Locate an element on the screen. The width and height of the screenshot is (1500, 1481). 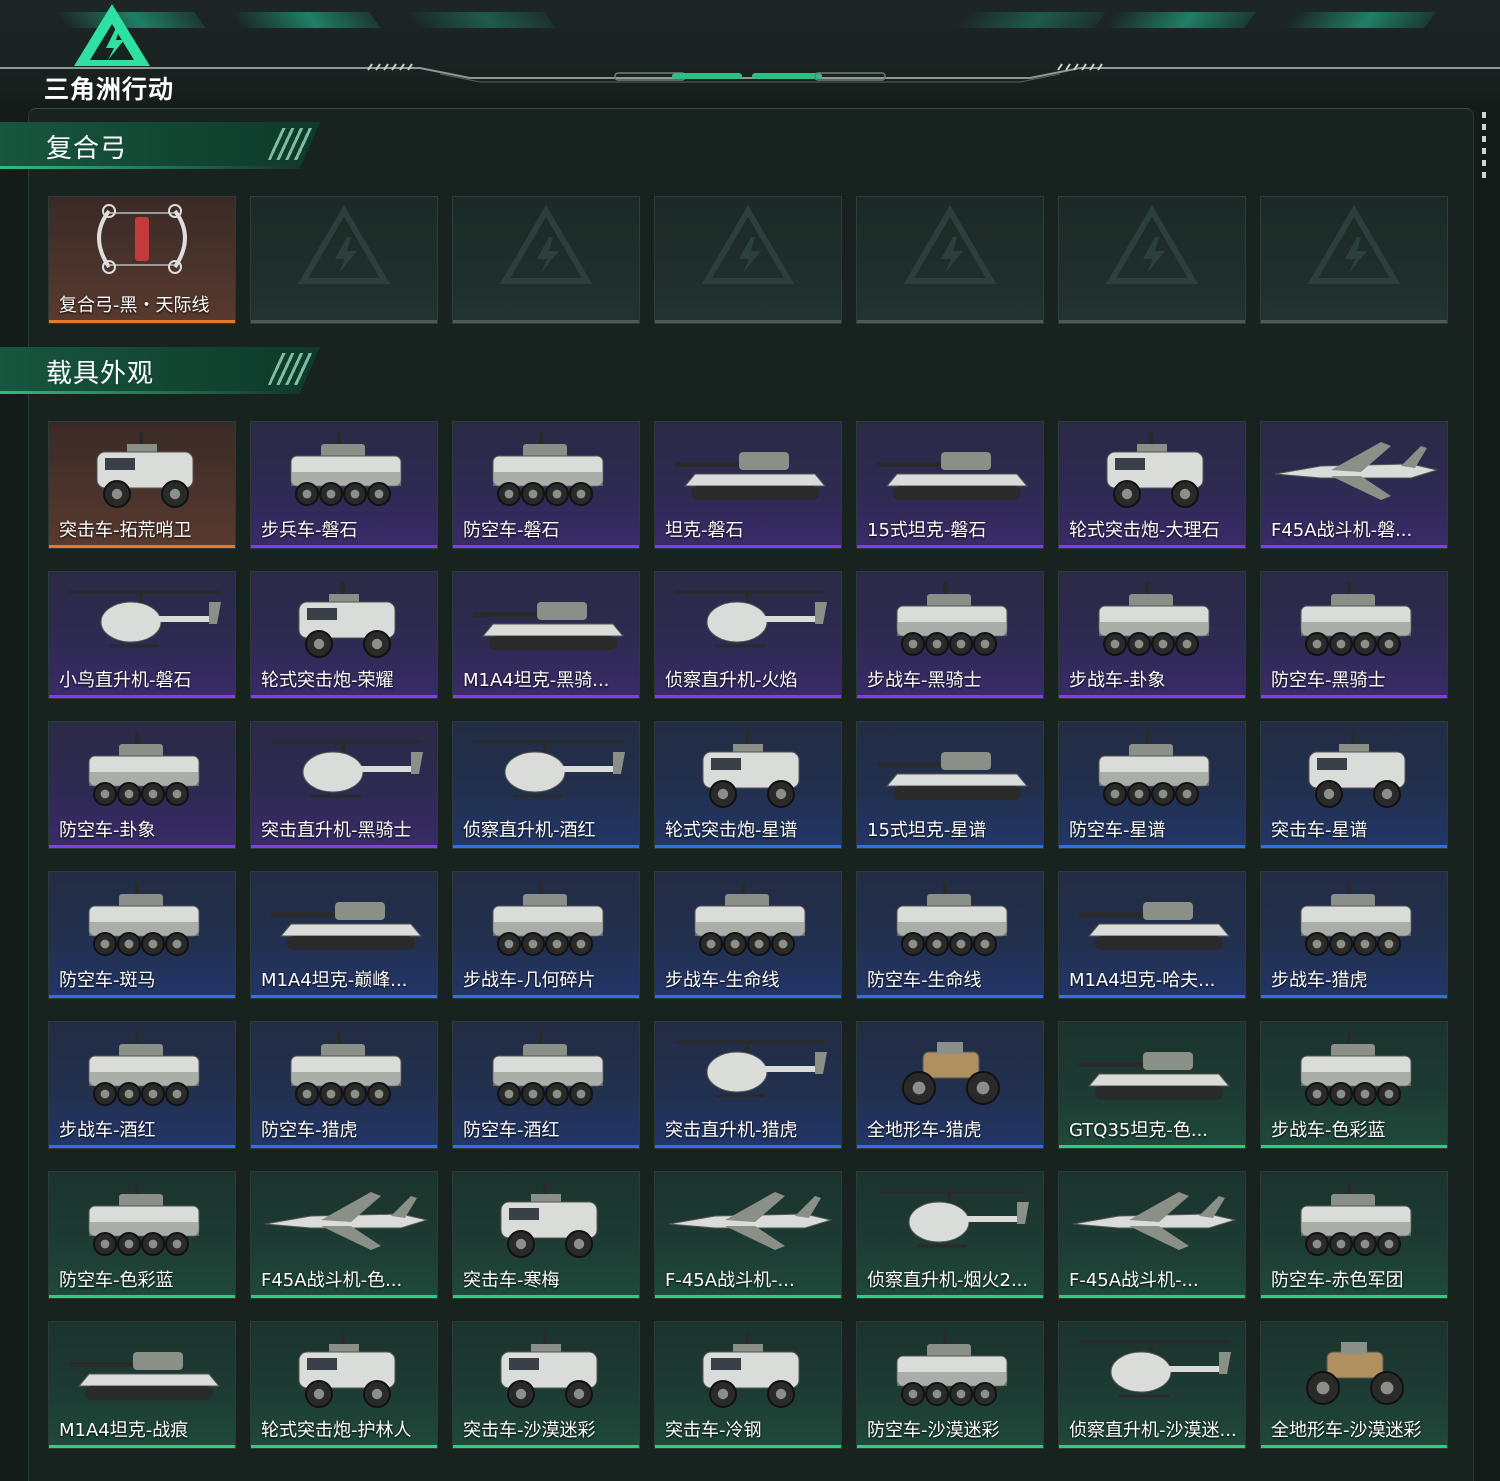
skin-card: 突击车-寒梅 is located at coordinates (546, 1235).